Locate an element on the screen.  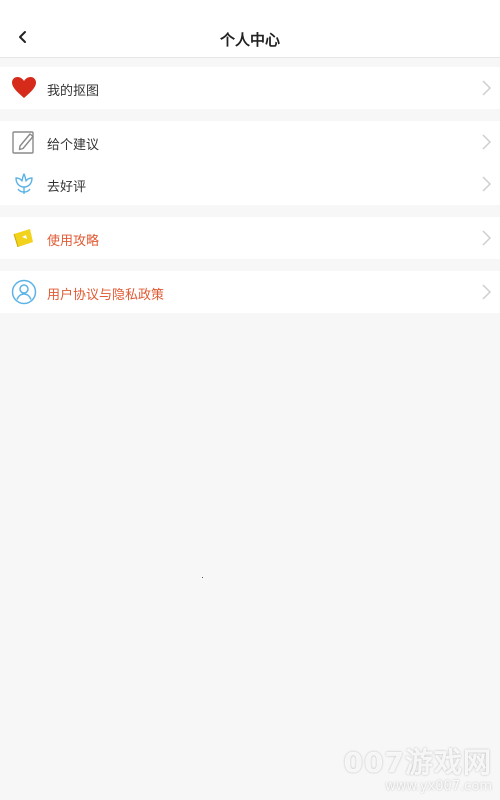
menu-item-user-agreement-privacy: 用户协议与隐私政策 is located at coordinates (250, 292).